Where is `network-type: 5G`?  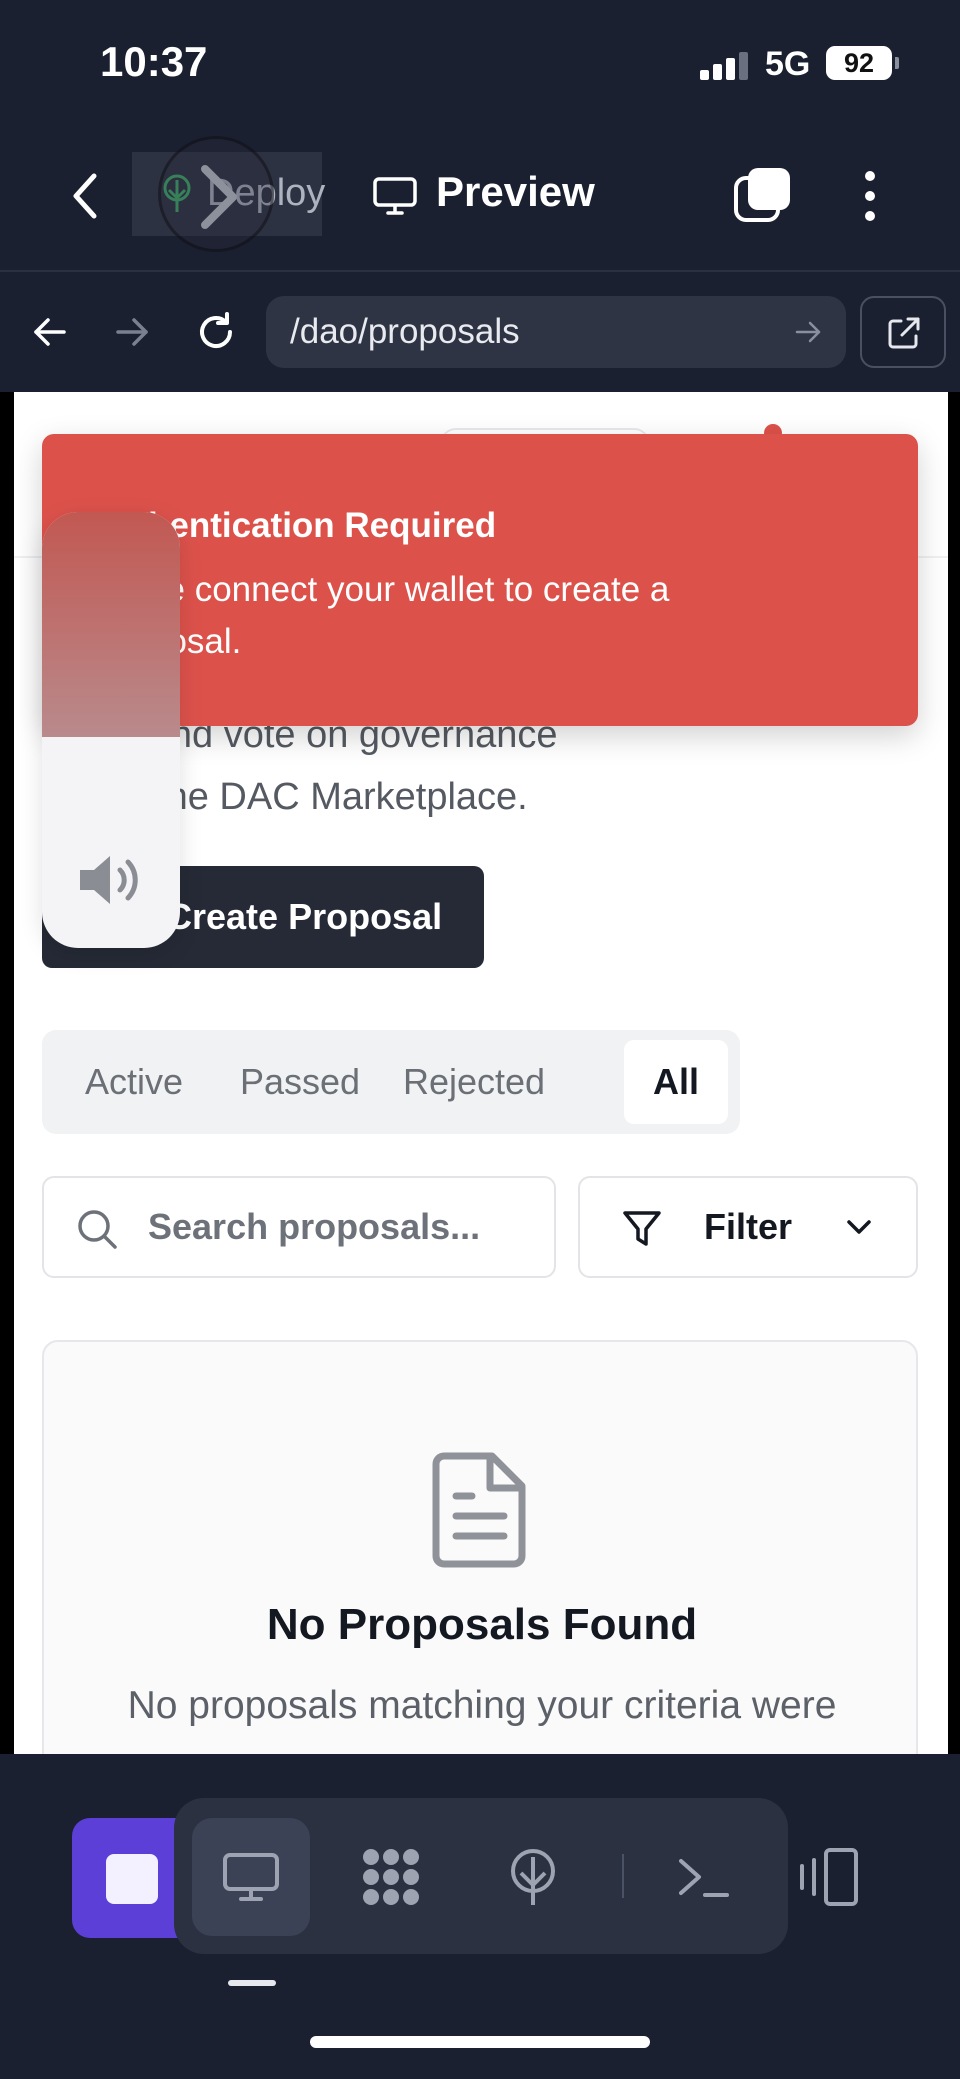
network-type: 5G is located at coordinates (788, 64).